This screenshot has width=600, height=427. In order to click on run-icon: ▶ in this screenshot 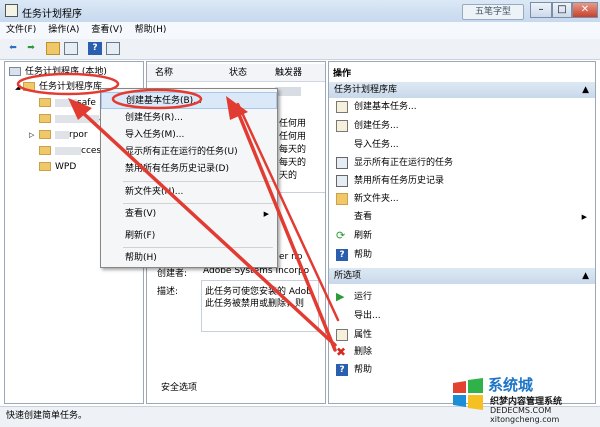, I will do `click(340, 296)`.